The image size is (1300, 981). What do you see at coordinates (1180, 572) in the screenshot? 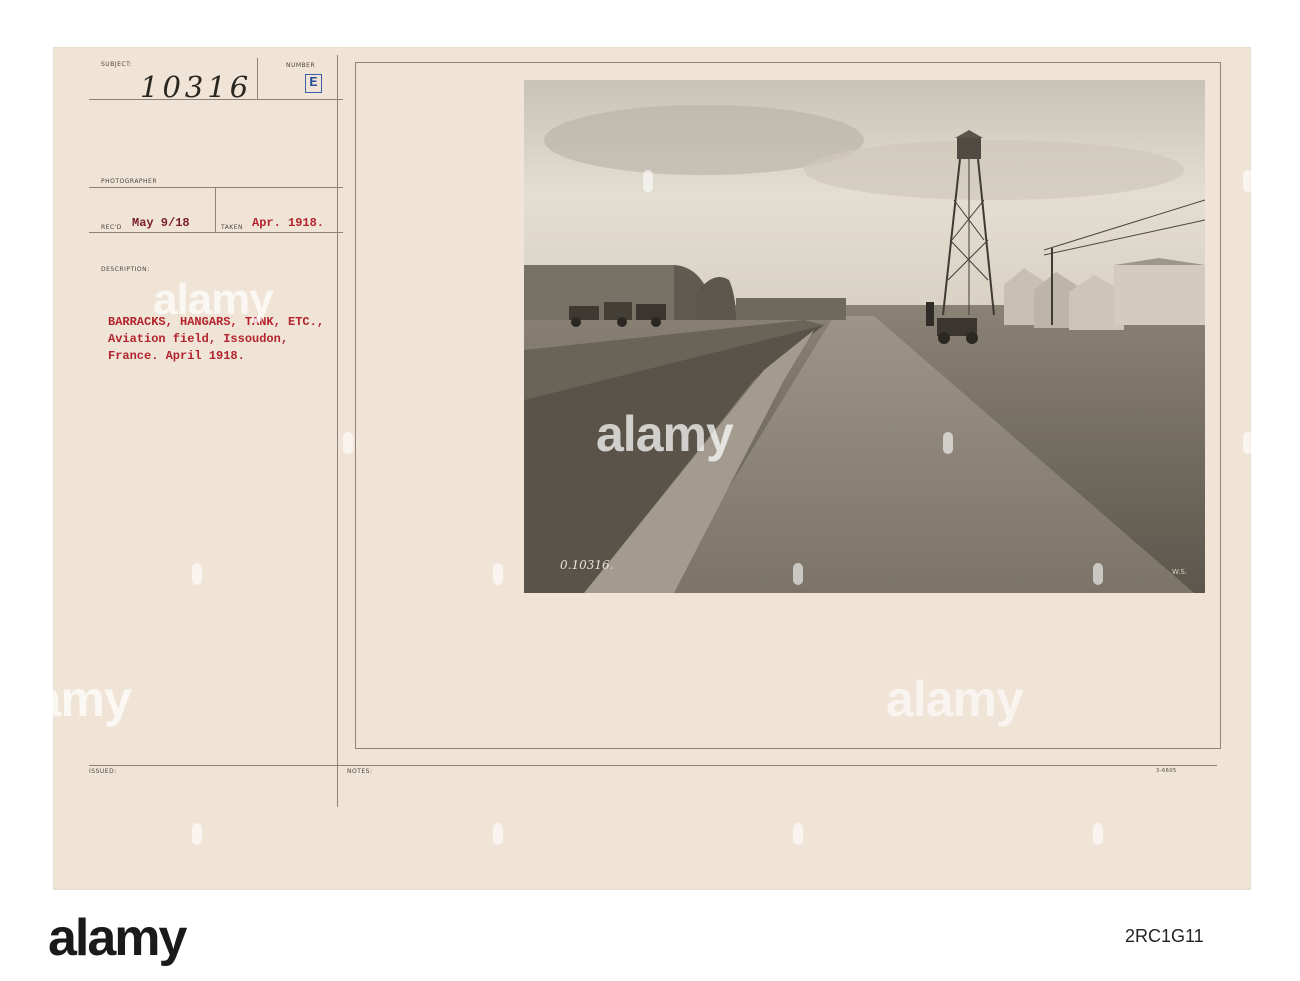
I see `photo-corner-mark: W.S.` at bounding box center [1180, 572].